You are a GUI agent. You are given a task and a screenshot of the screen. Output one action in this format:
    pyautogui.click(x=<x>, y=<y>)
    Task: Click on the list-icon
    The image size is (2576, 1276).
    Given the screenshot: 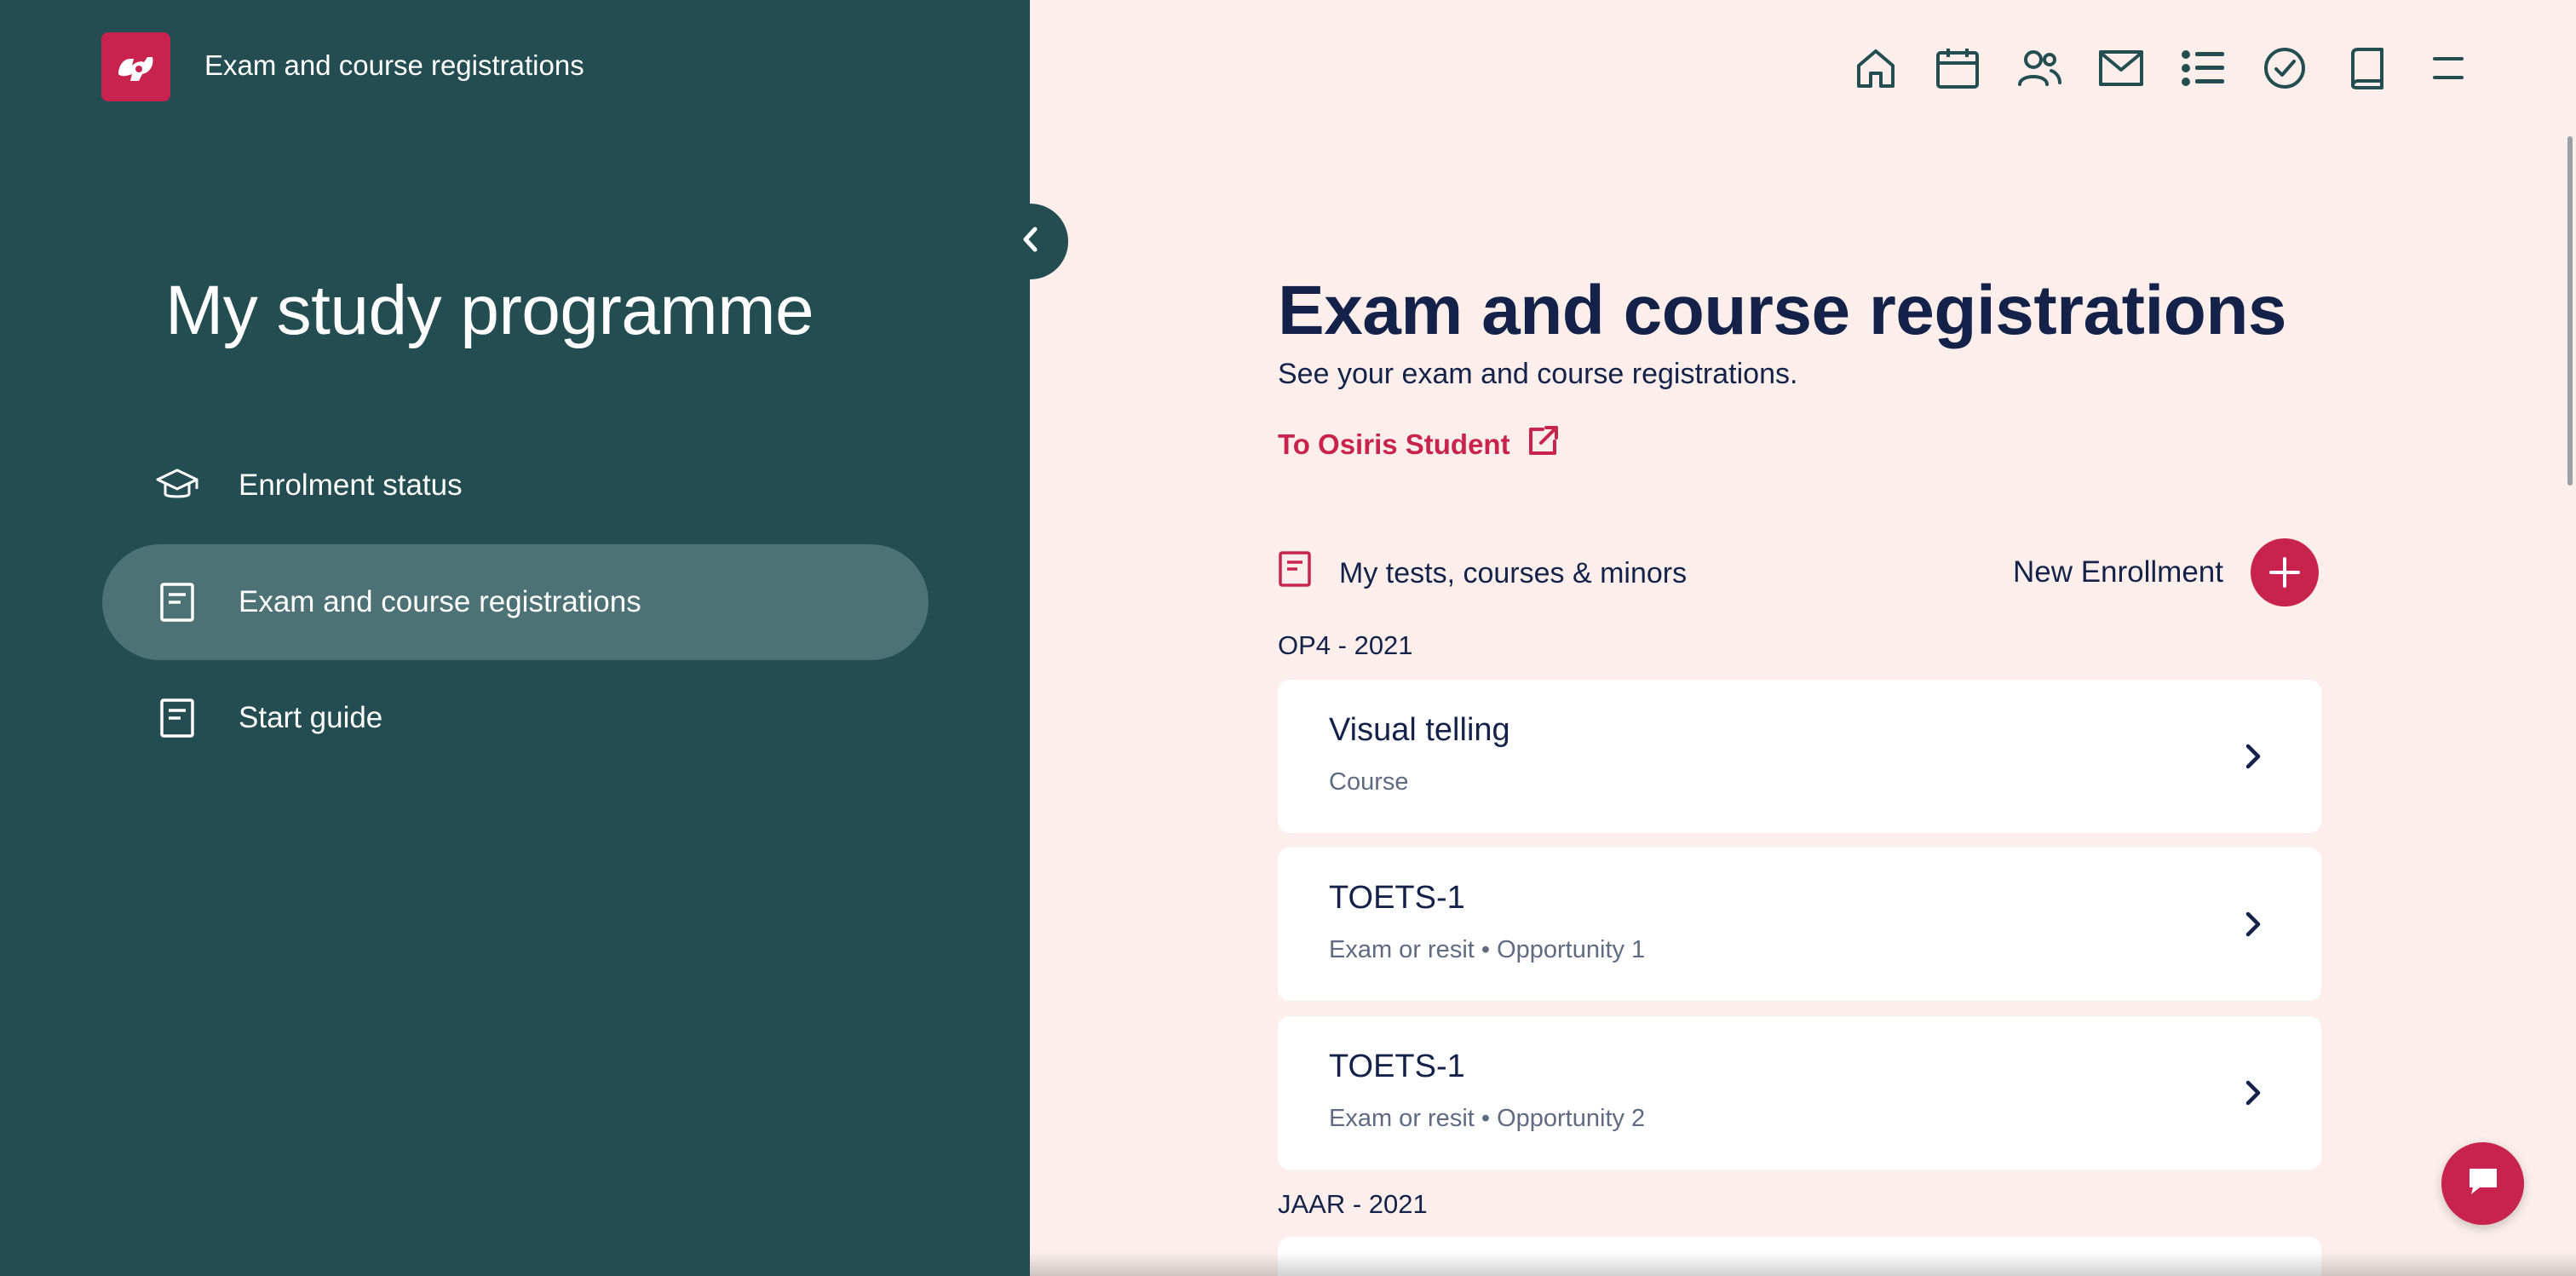 What is the action you would take?
    pyautogui.click(x=2203, y=68)
    